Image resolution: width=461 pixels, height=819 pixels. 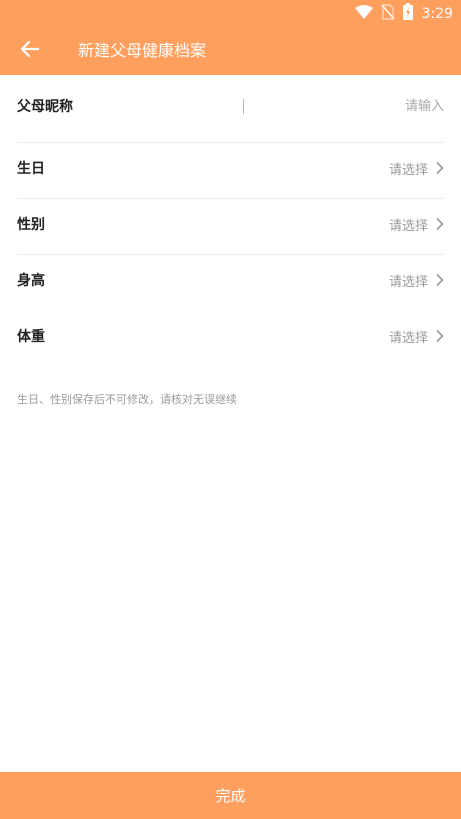 What do you see at coordinates (142, 50) in the screenshot?
I see `page-title: 新建父母健康档案` at bounding box center [142, 50].